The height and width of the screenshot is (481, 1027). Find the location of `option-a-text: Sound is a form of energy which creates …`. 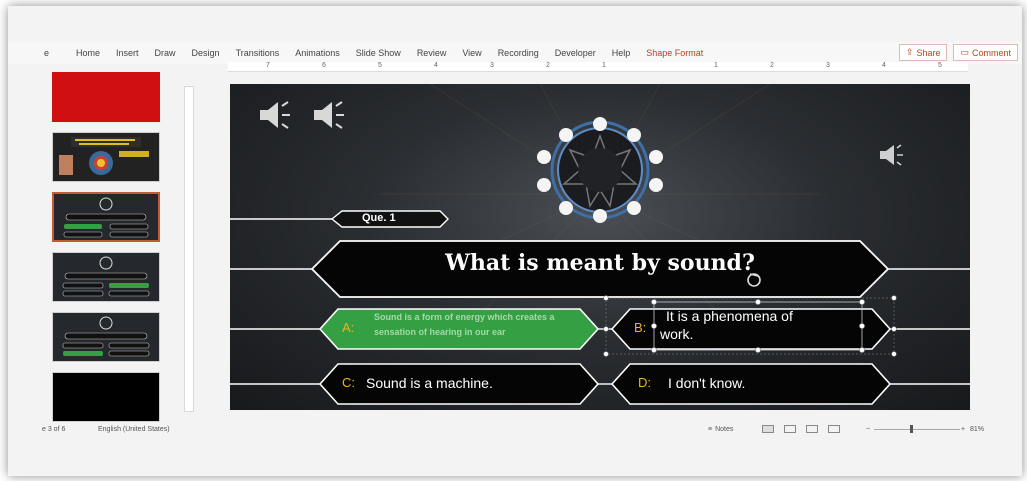

option-a-text: Sound is a form of energy which creates … is located at coordinates (464, 324).